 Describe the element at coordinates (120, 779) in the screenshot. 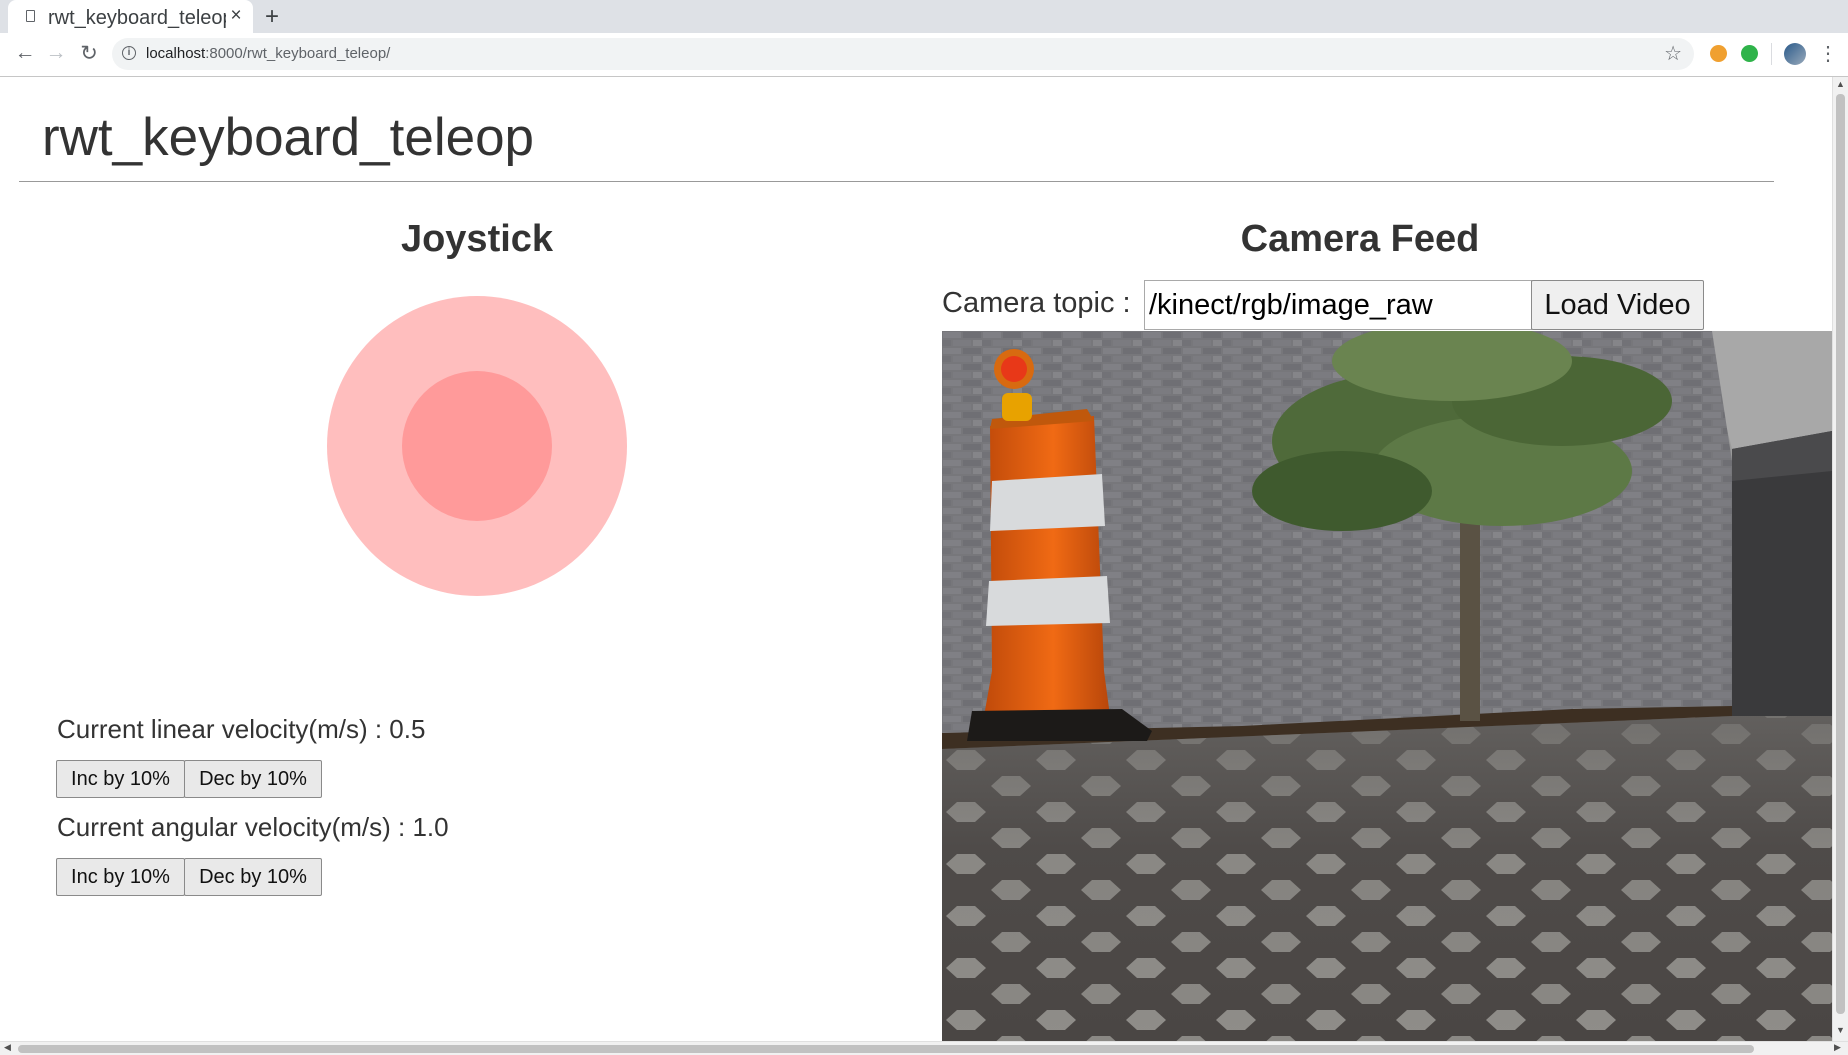

I see `linear-inc-button: Inc by 10%` at that location.